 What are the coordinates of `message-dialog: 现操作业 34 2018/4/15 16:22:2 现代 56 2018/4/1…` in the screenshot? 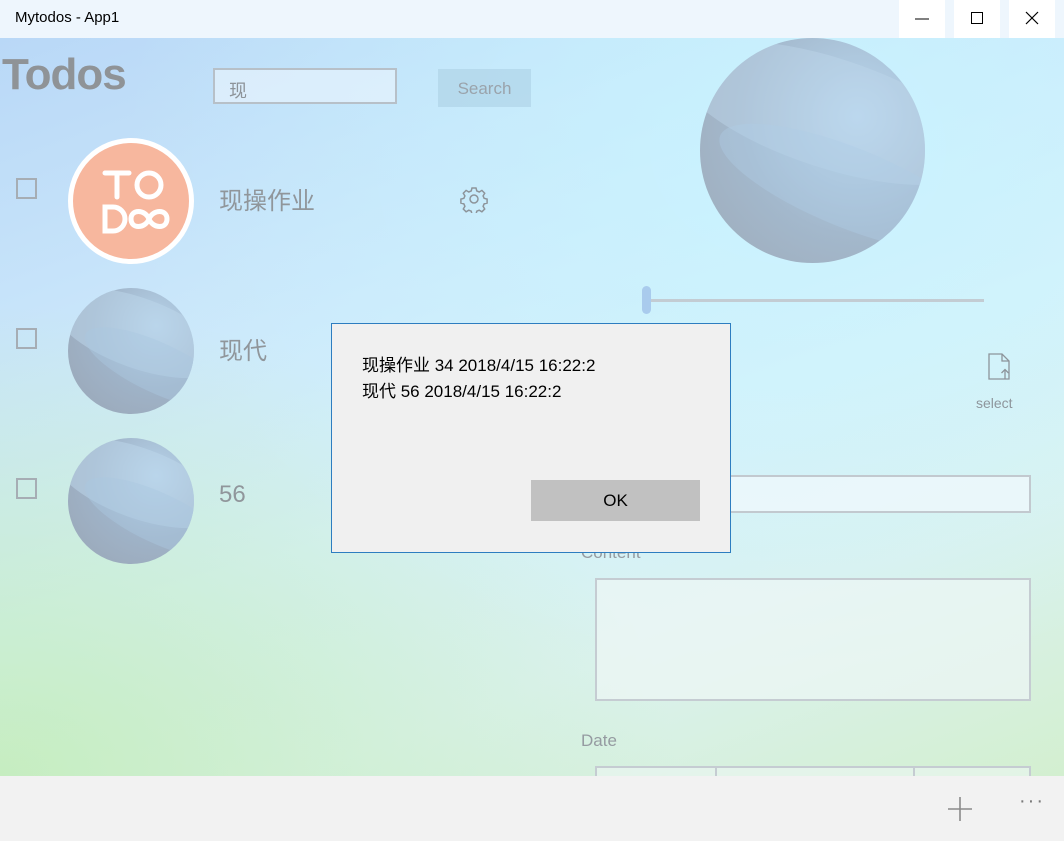 It's located at (531, 438).